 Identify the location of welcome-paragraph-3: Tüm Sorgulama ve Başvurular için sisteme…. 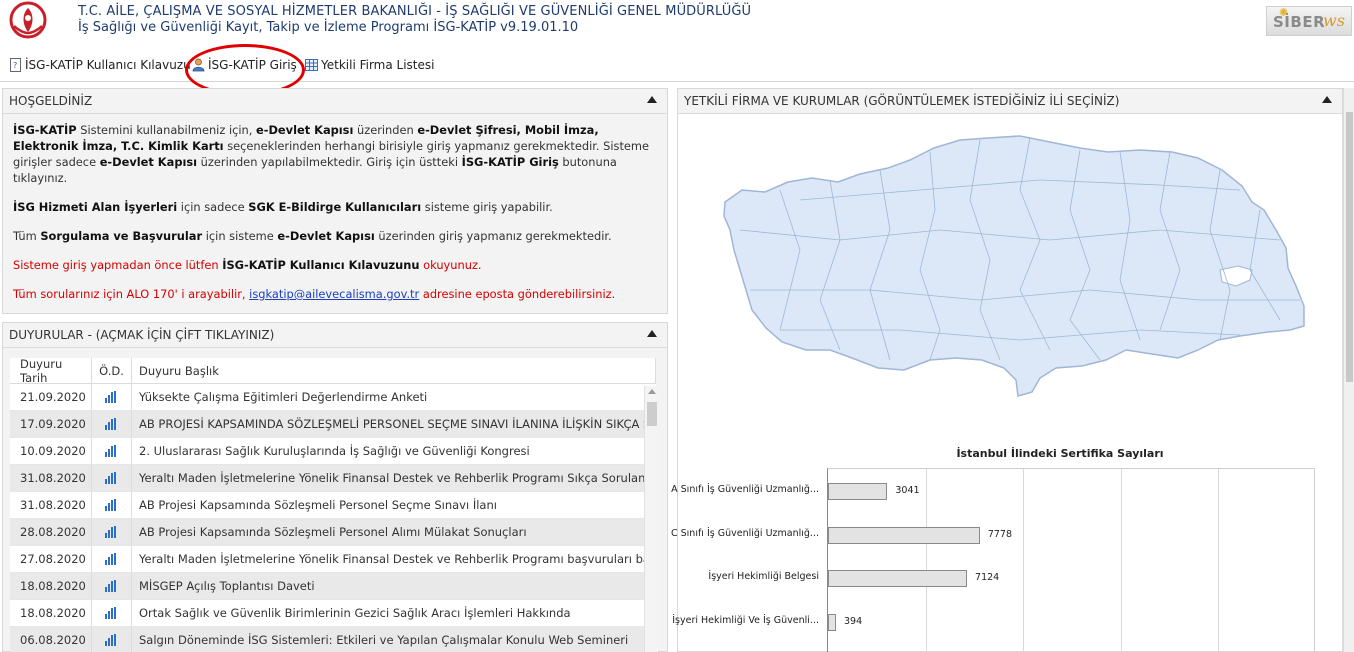
(312, 236).